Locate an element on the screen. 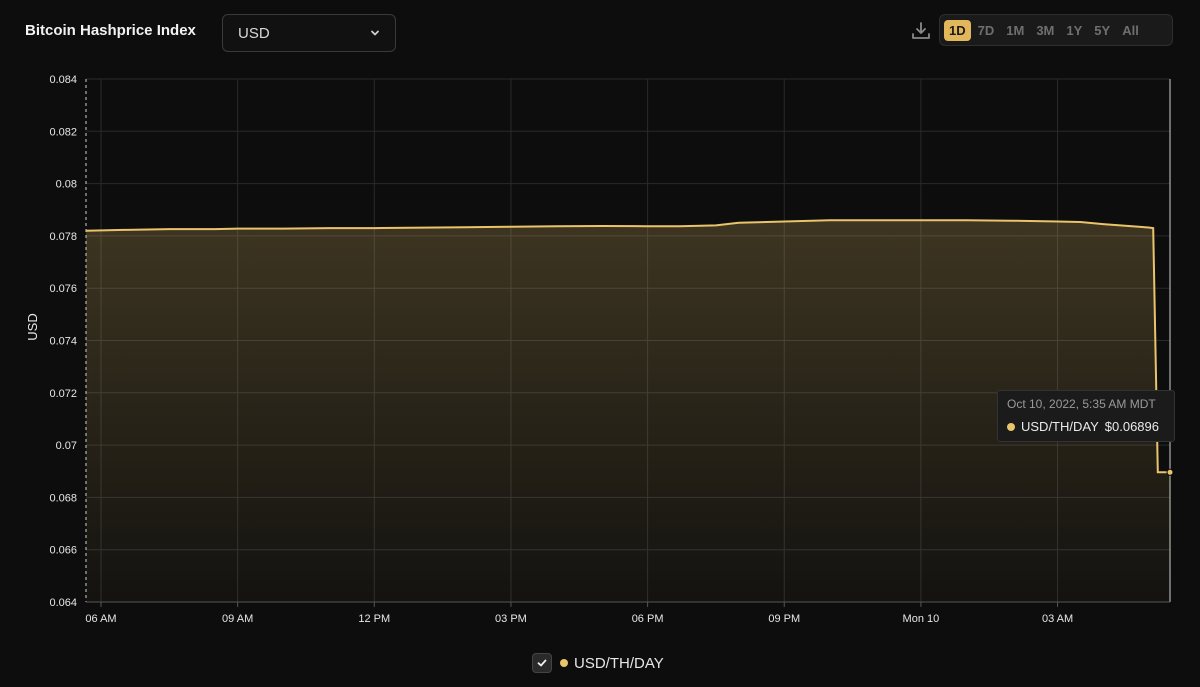 This screenshot has width=1200, height=687. y-tick-label: 0.072 is located at coordinates (63, 394).